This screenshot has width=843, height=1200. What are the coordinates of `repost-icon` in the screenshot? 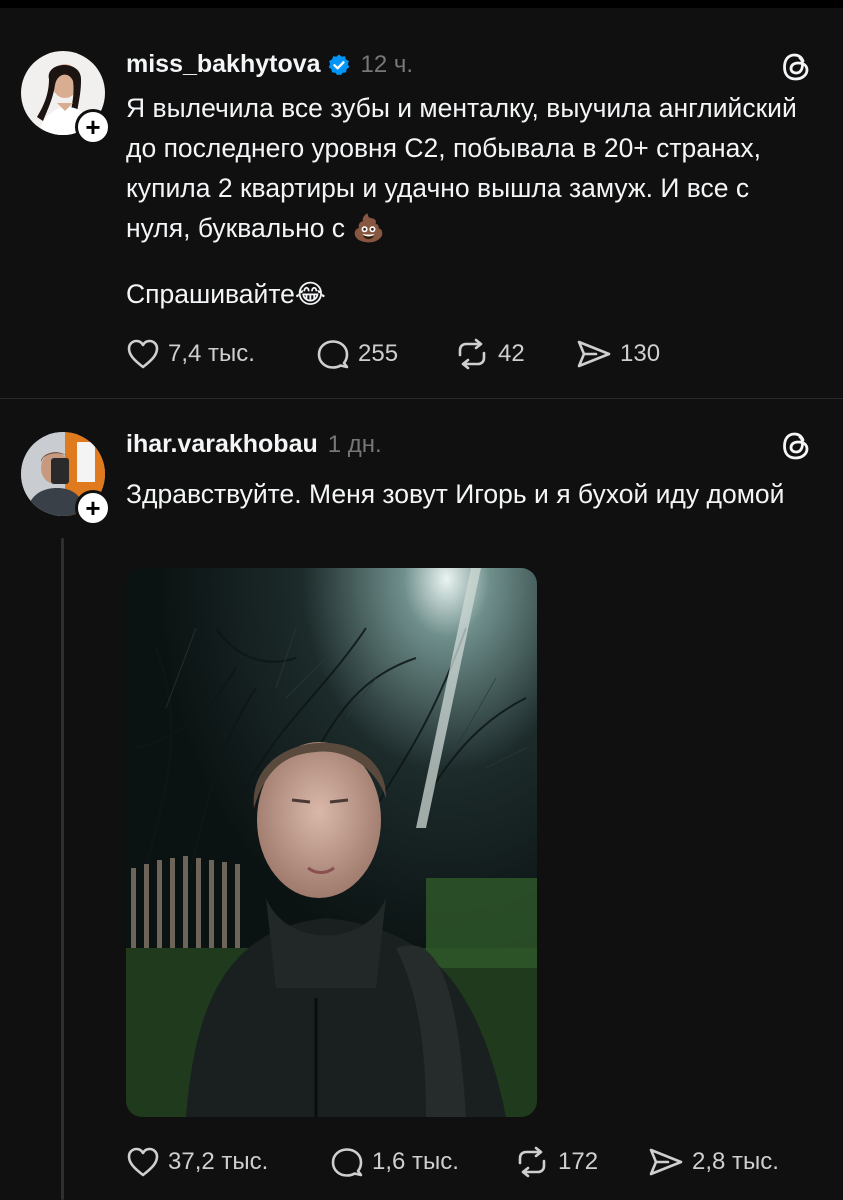 It's located at (532, 1162).